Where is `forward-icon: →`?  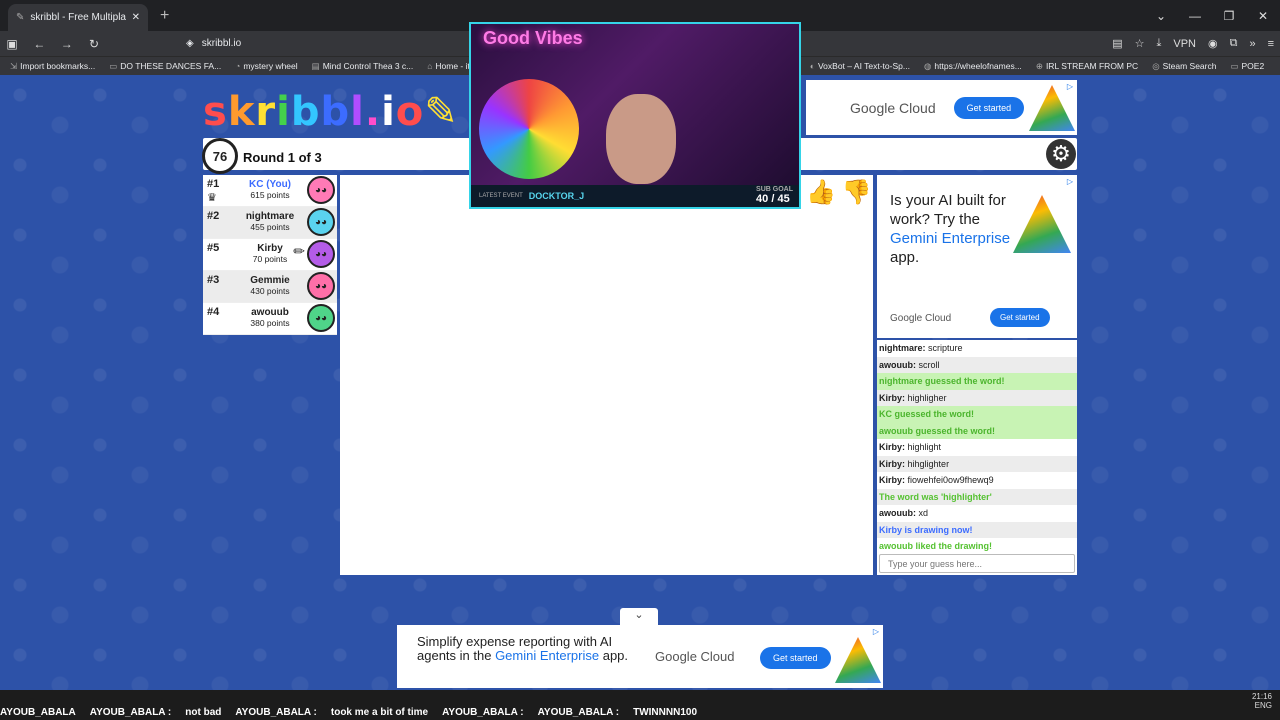 forward-icon: → is located at coordinates (67, 44).